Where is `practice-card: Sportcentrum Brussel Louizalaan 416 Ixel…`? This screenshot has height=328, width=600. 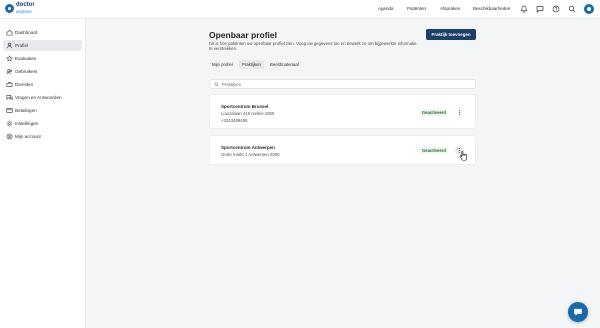 practice-card: Sportcentrum Brussel Louizalaan 416 Ixel… is located at coordinates (342, 111).